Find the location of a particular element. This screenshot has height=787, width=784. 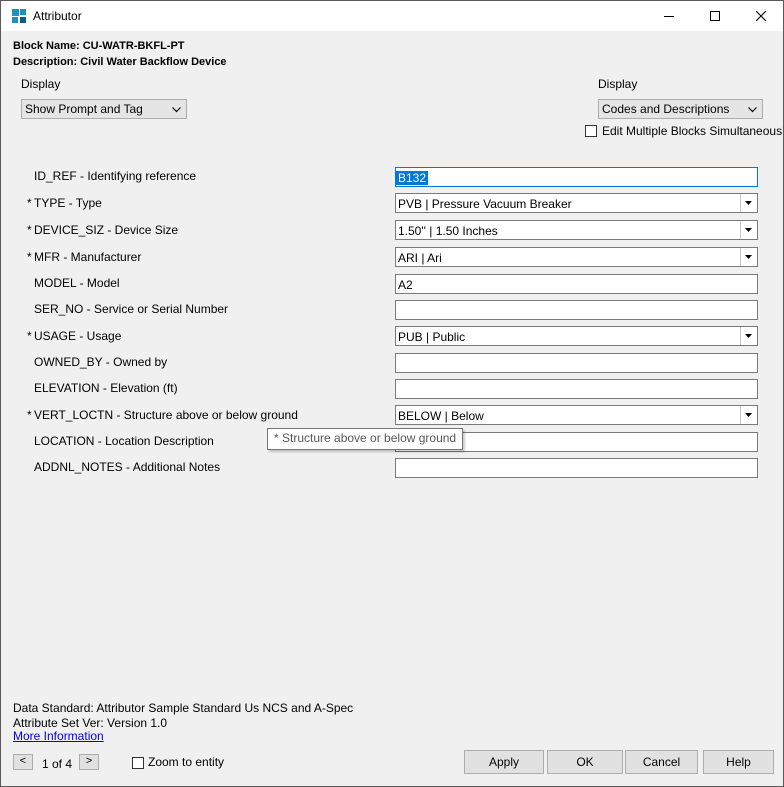

maximize-icon is located at coordinates (715, 16).